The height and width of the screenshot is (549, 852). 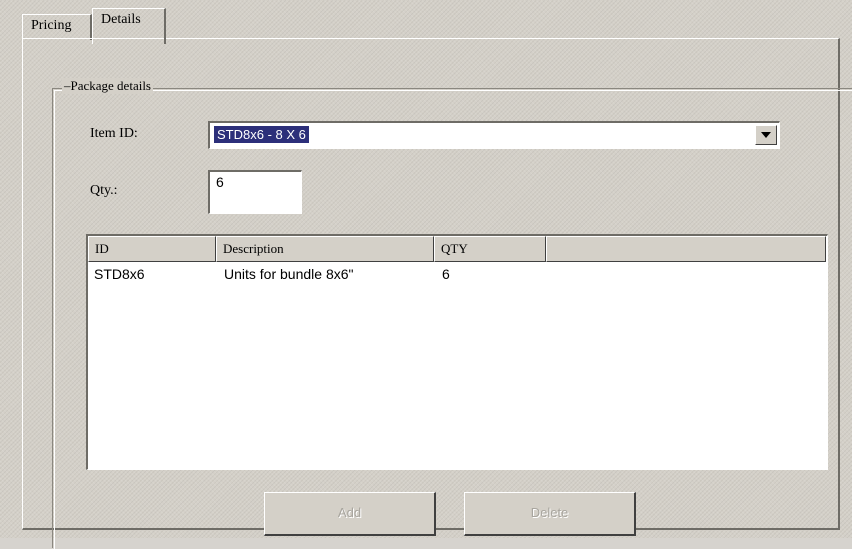 I want to click on column-header-qty: QTY, so click(x=490, y=249).